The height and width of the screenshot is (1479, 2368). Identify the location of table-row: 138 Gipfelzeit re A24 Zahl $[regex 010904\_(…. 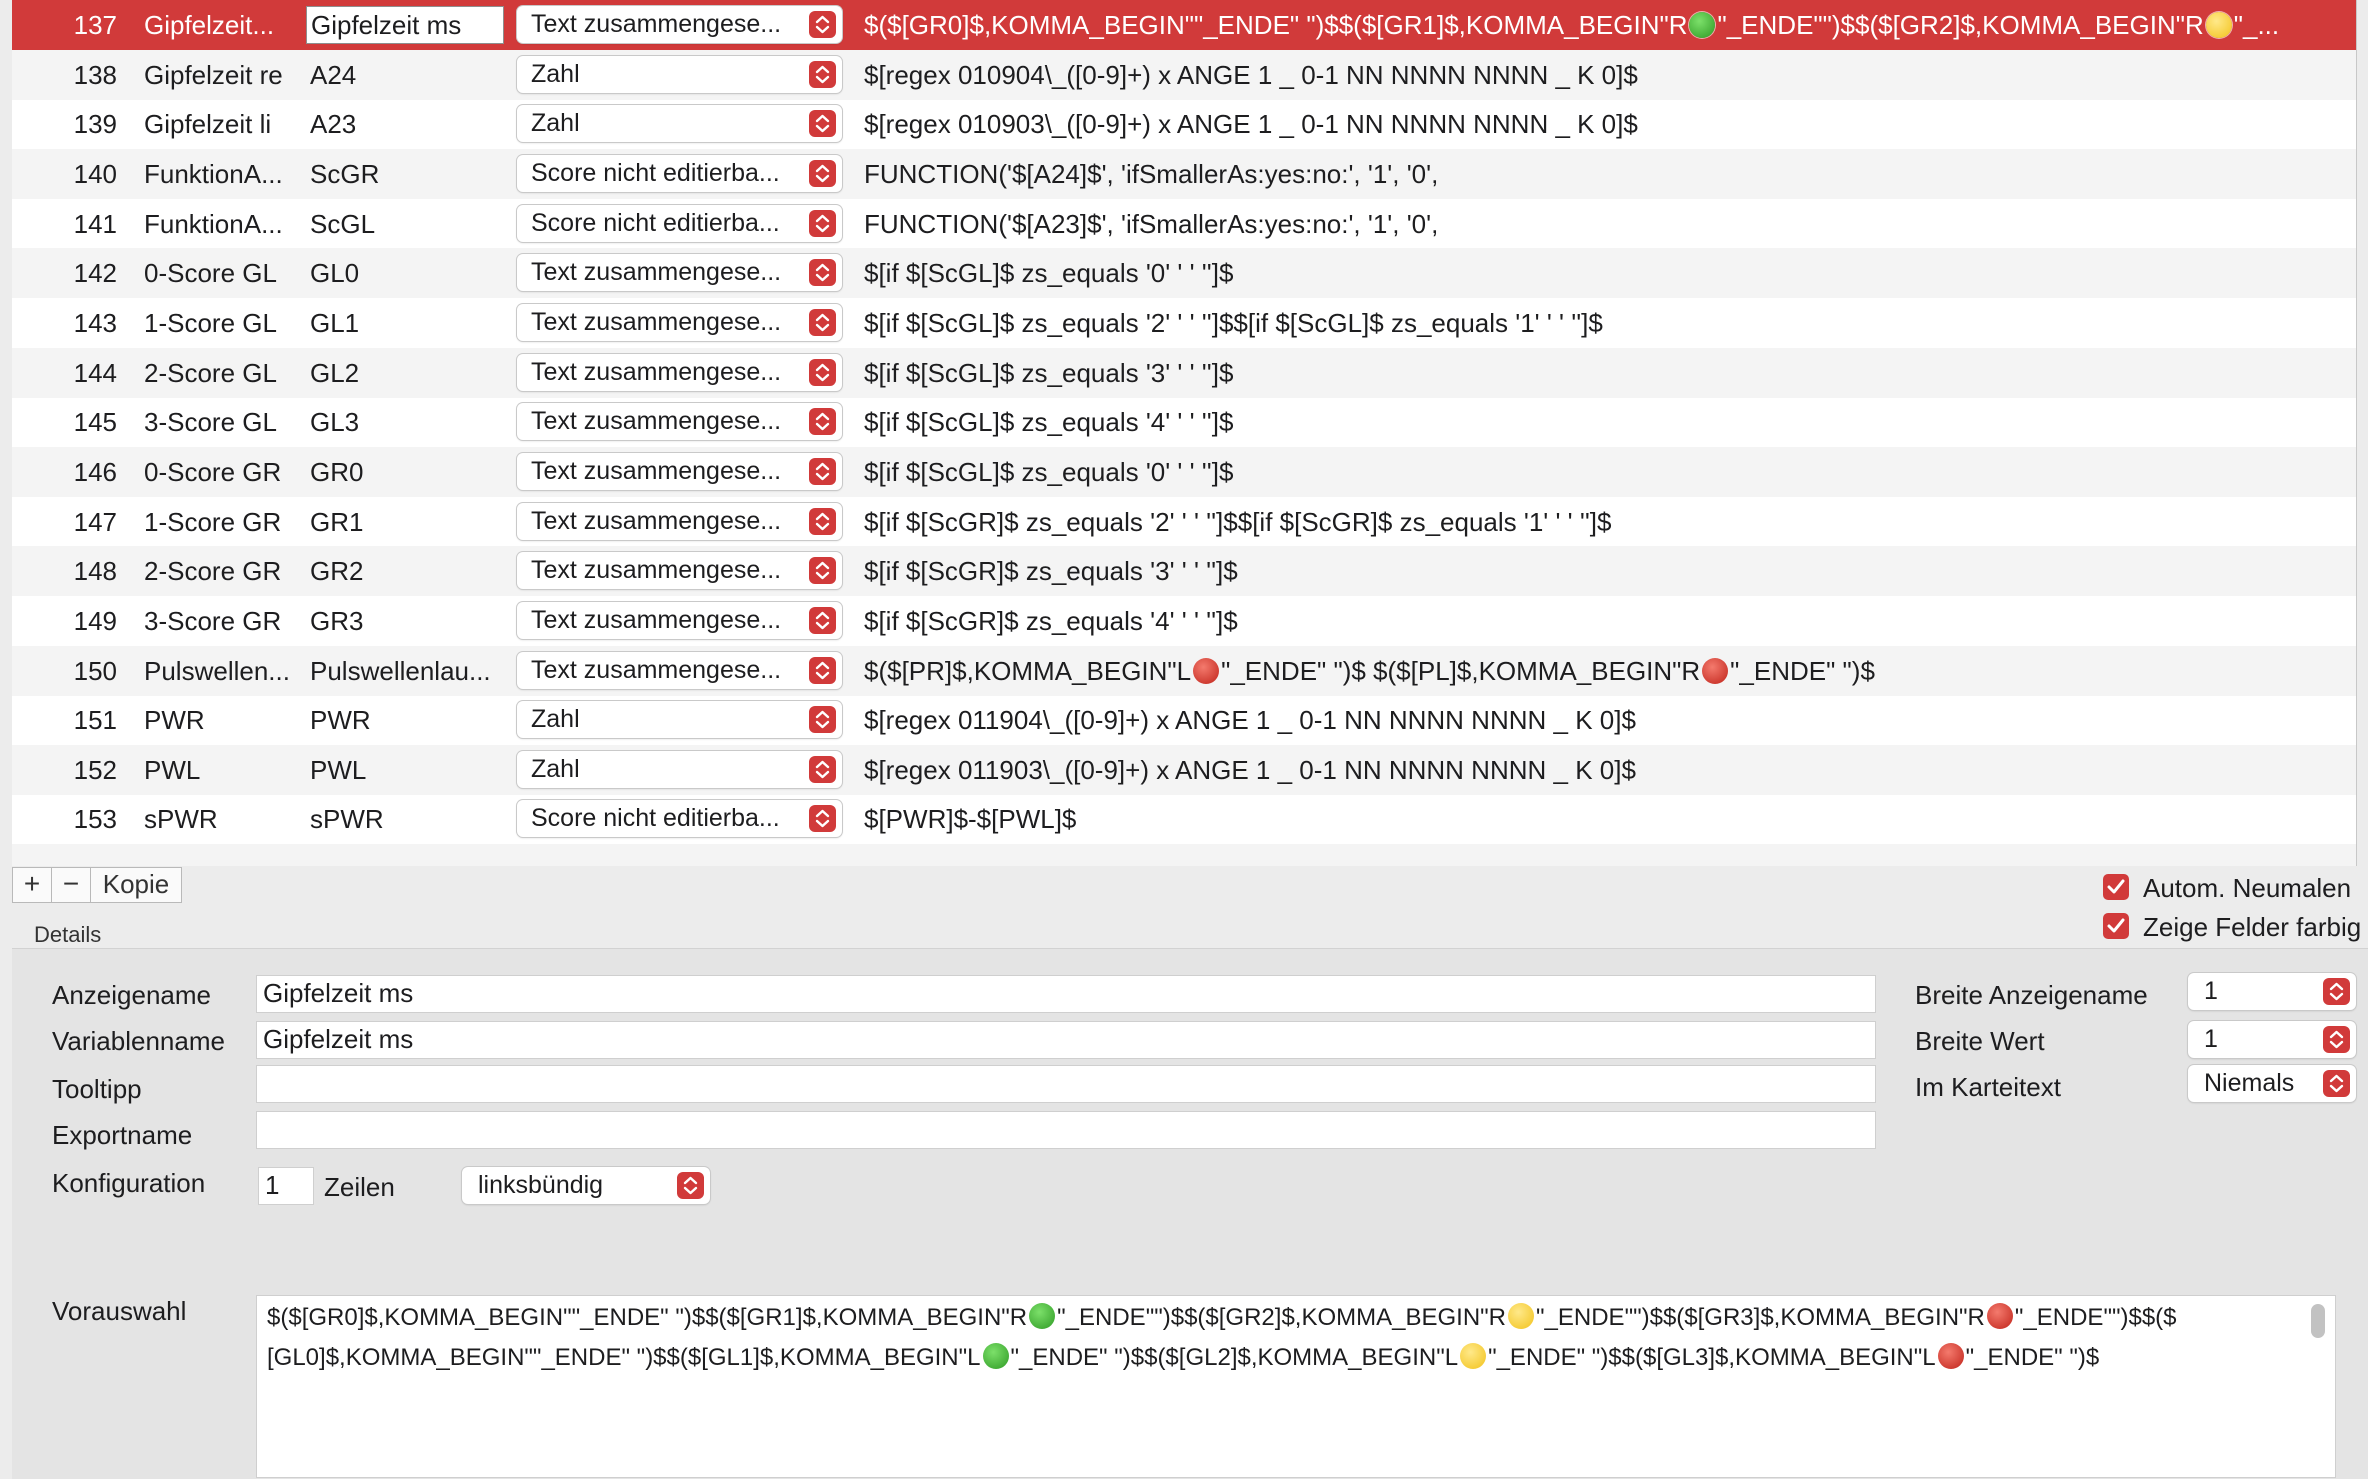
(1184, 74).